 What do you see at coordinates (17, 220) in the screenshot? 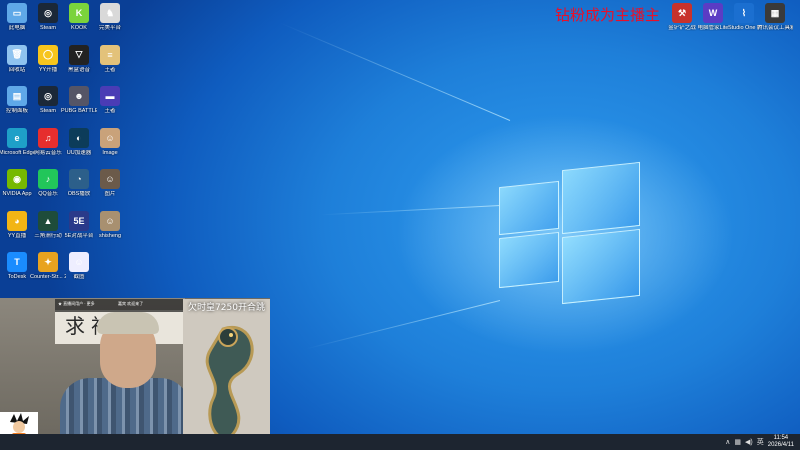
I see `yy-live-icon: ◕` at bounding box center [17, 220].